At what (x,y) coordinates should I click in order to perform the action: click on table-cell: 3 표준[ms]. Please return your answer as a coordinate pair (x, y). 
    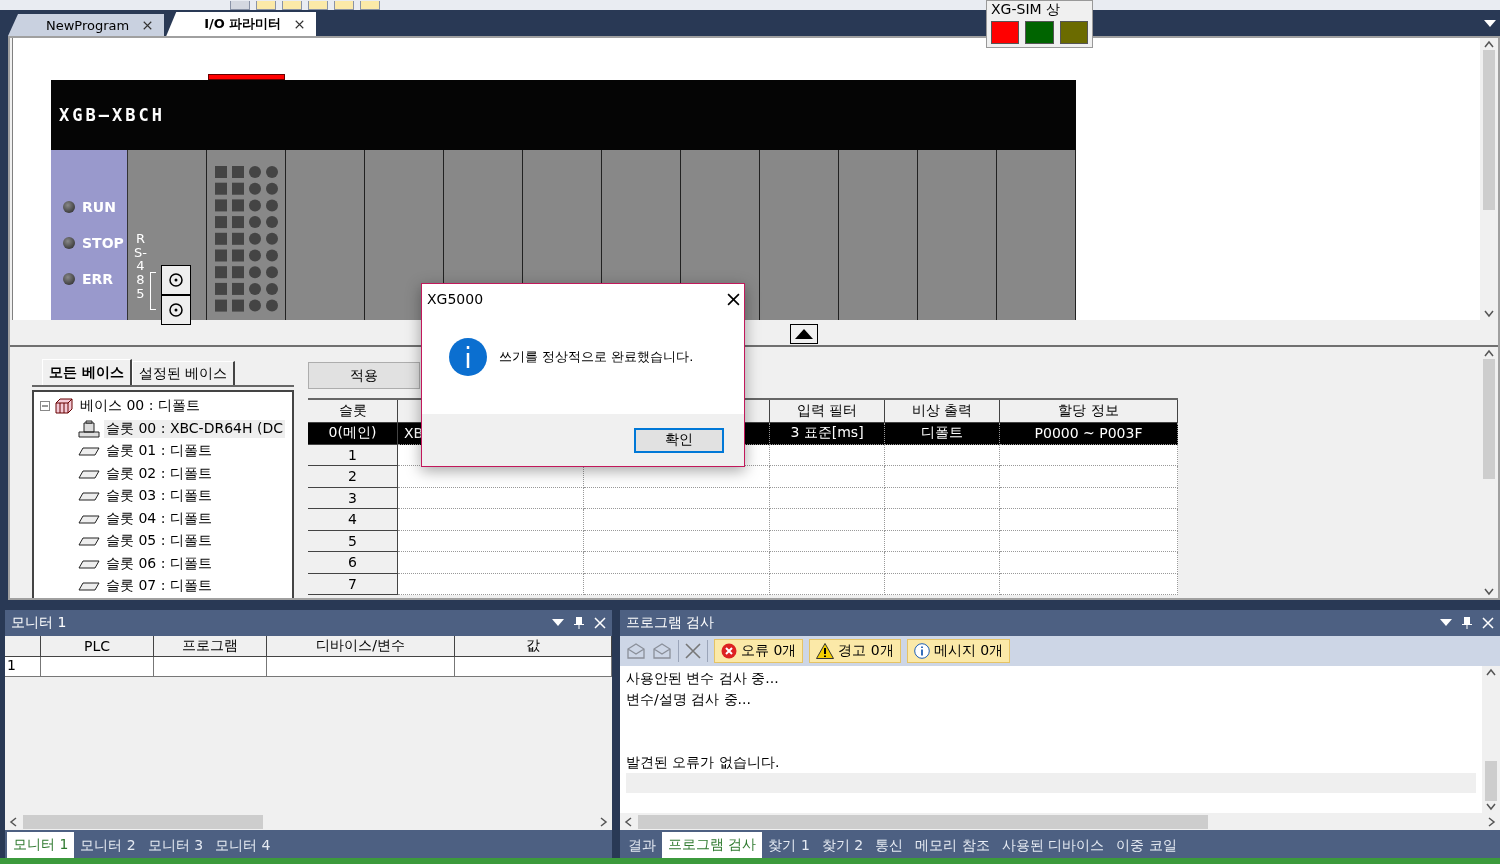
    Looking at the image, I should click on (827, 434).